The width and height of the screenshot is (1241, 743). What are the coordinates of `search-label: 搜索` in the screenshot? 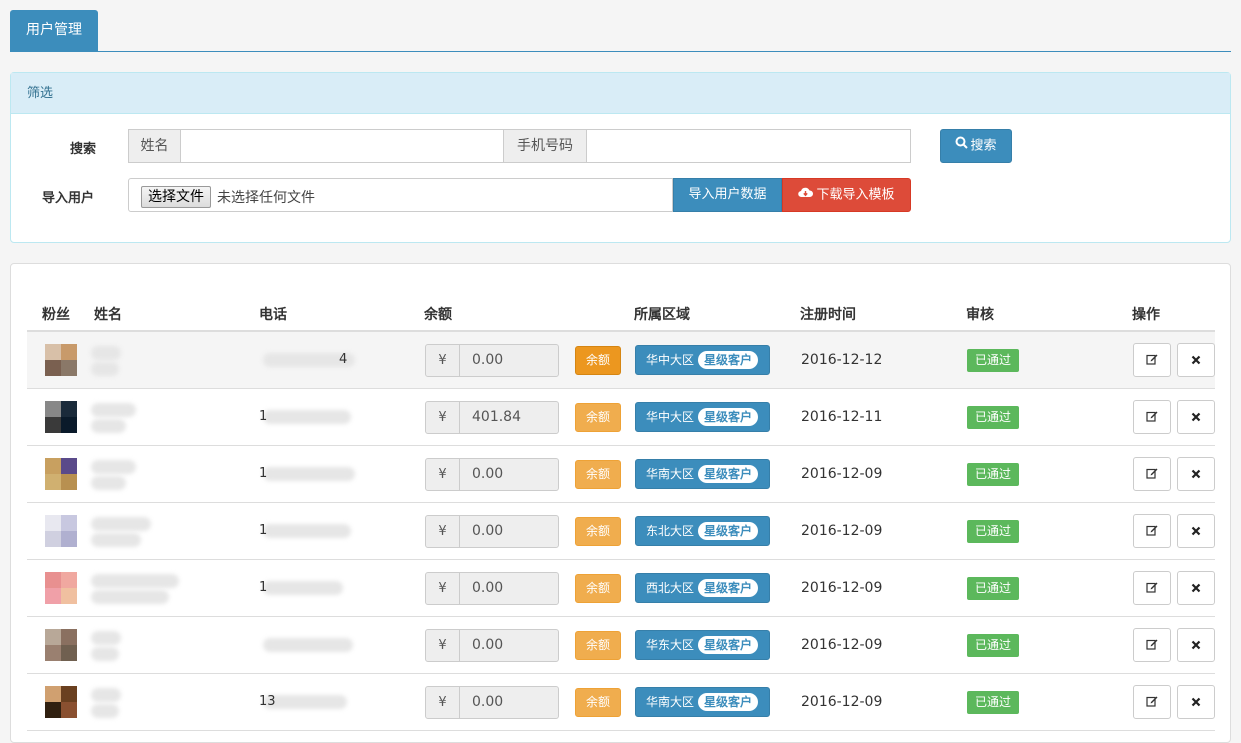 It's located at (83, 149).